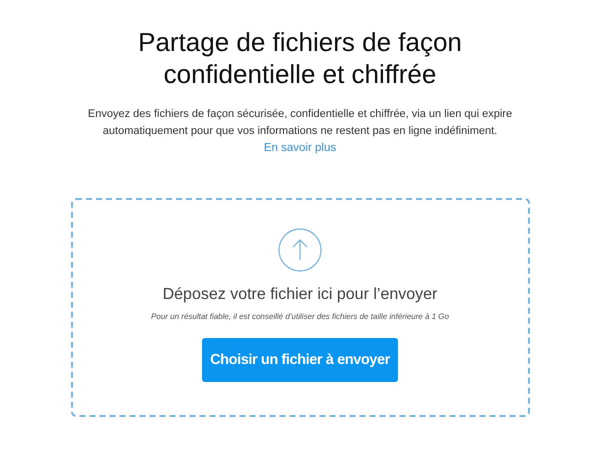 The height and width of the screenshot is (457, 600). What do you see at coordinates (300, 360) in the screenshot?
I see `choose-file-button: Choisir un fichier à envoyer` at bounding box center [300, 360].